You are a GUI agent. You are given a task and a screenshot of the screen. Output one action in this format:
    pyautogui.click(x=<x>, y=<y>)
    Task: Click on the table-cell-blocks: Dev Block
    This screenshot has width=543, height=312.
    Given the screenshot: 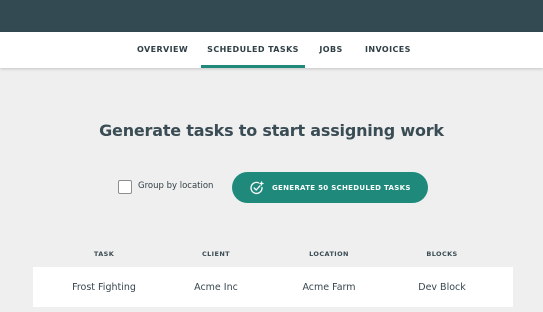 What is the action you would take?
    pyautogui.click(x=442, y=287)
    